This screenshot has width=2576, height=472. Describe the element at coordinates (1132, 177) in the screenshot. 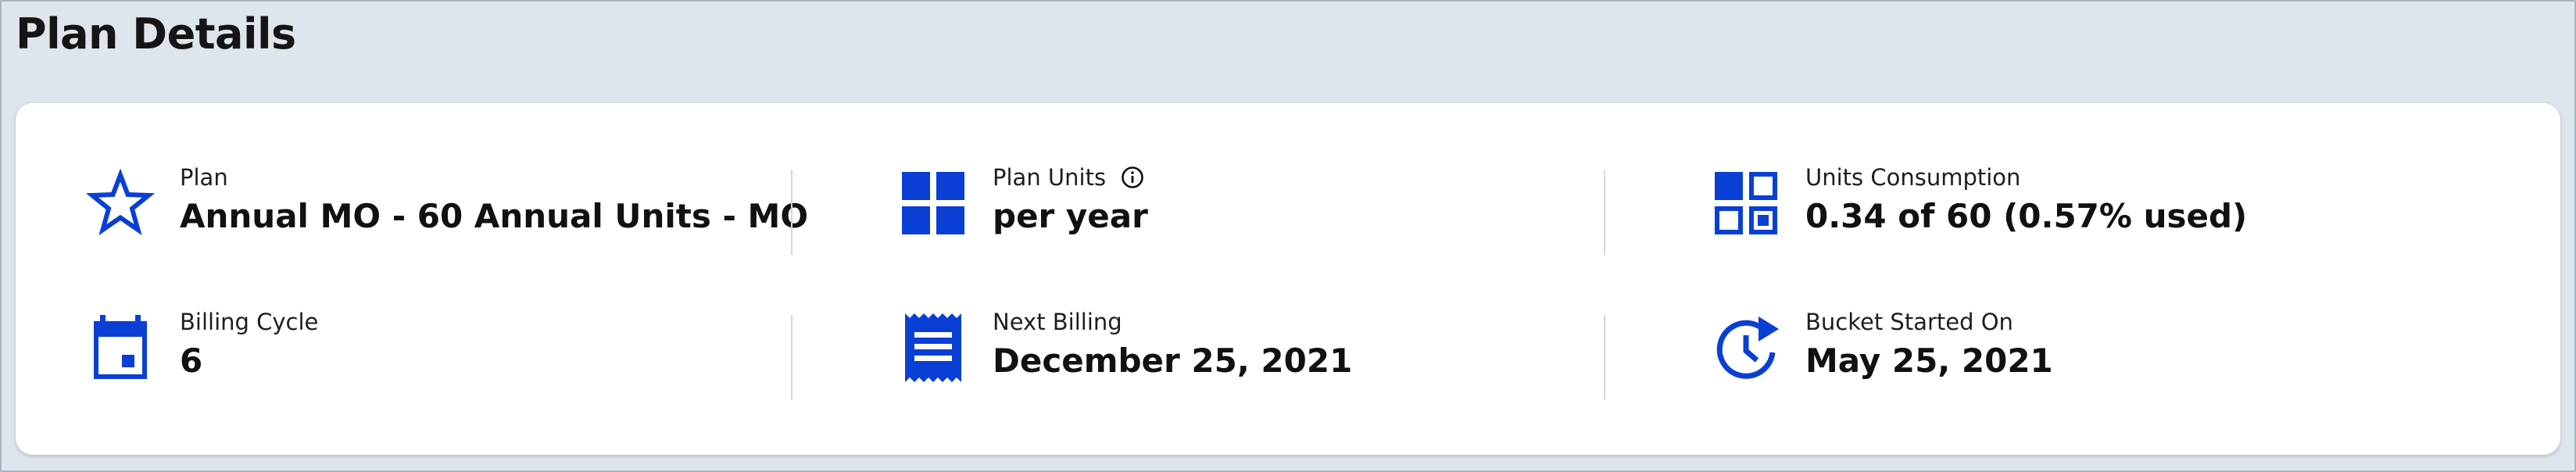

I see `info-icon` at that location.